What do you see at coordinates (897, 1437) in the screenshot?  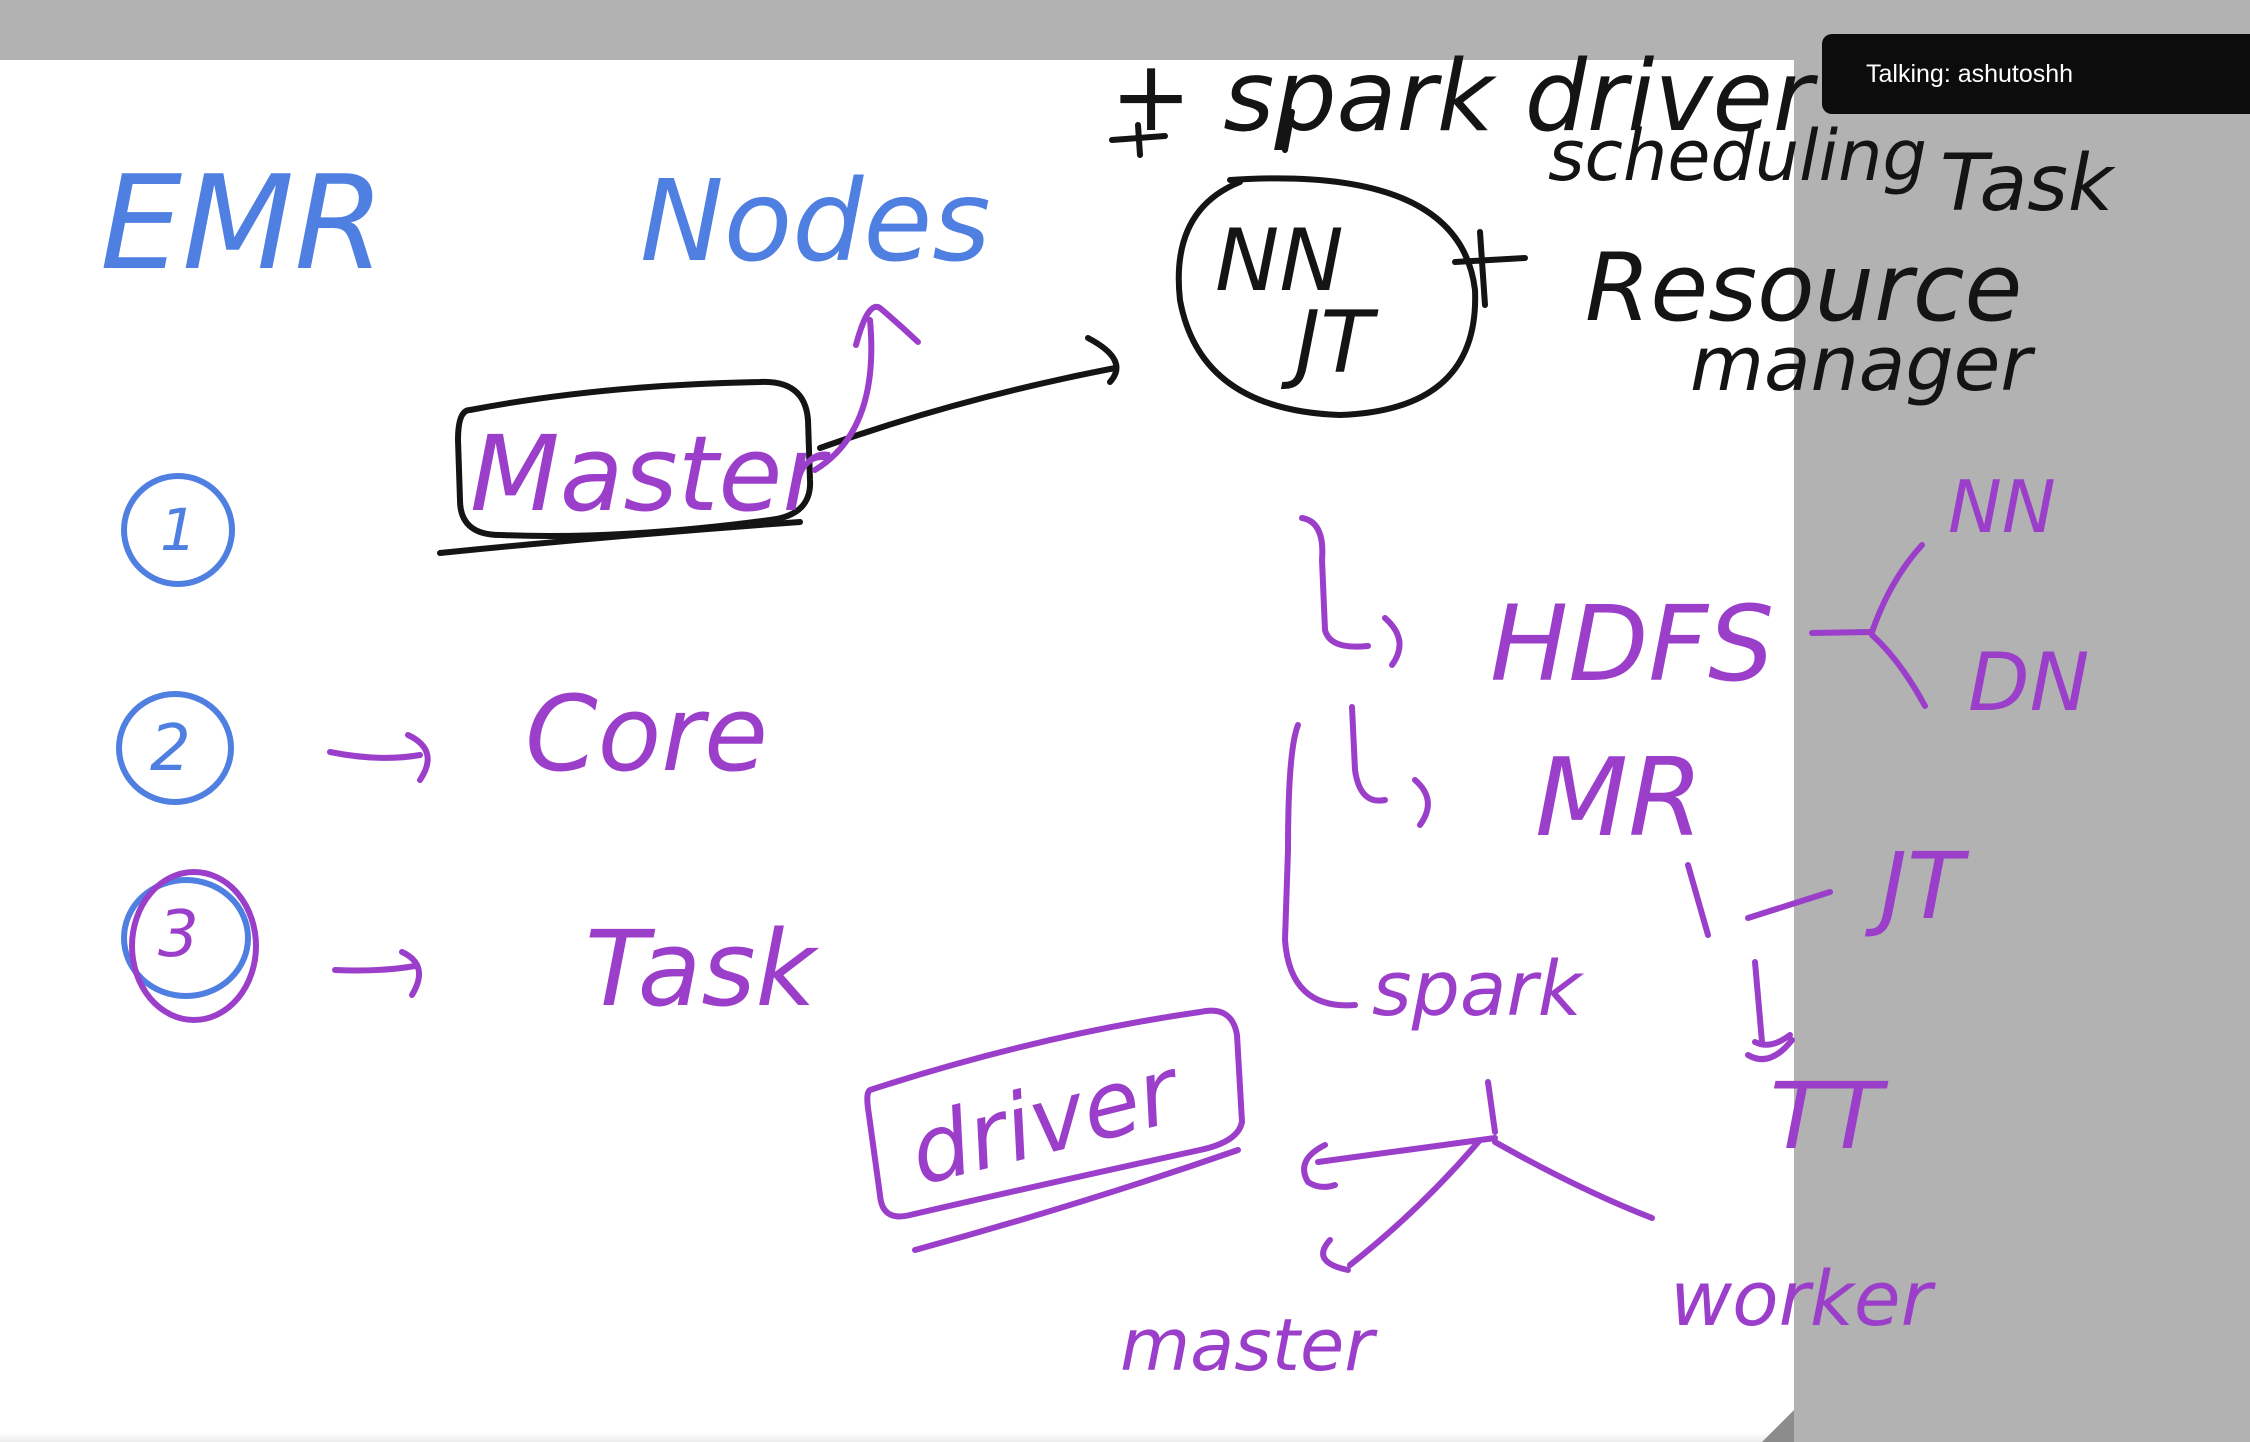 I see `canvas-bottom-edge` at bounding box center [897, 1437].